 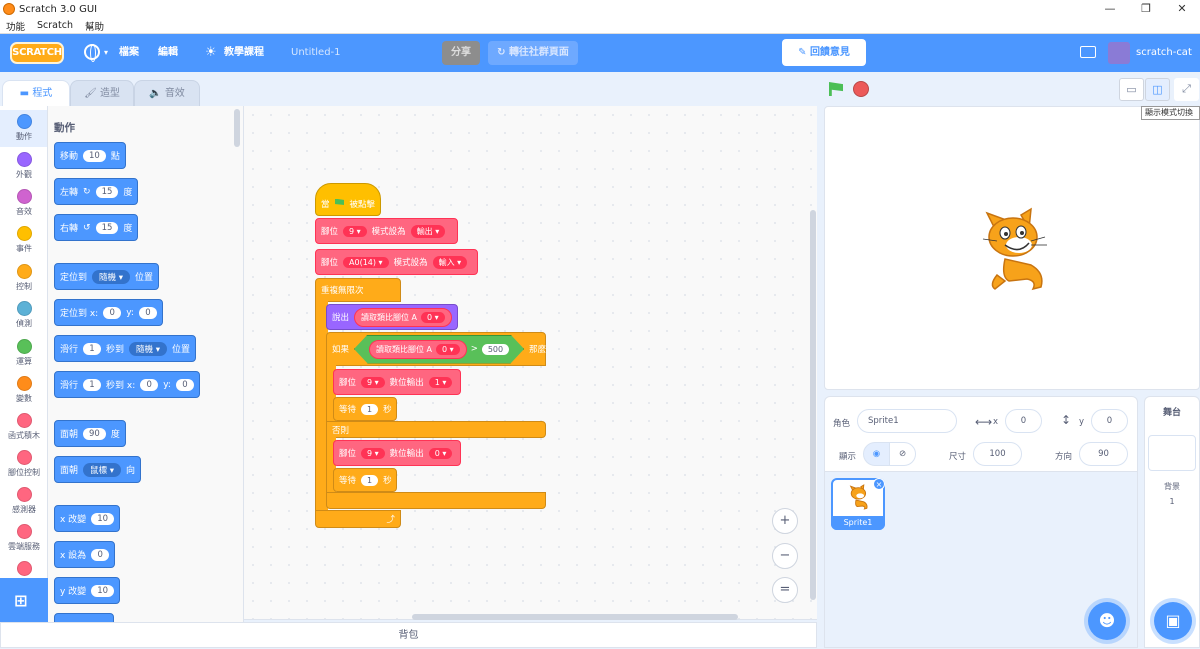 I want to click on value-dropdown: 1, so click(x=440, y=382).